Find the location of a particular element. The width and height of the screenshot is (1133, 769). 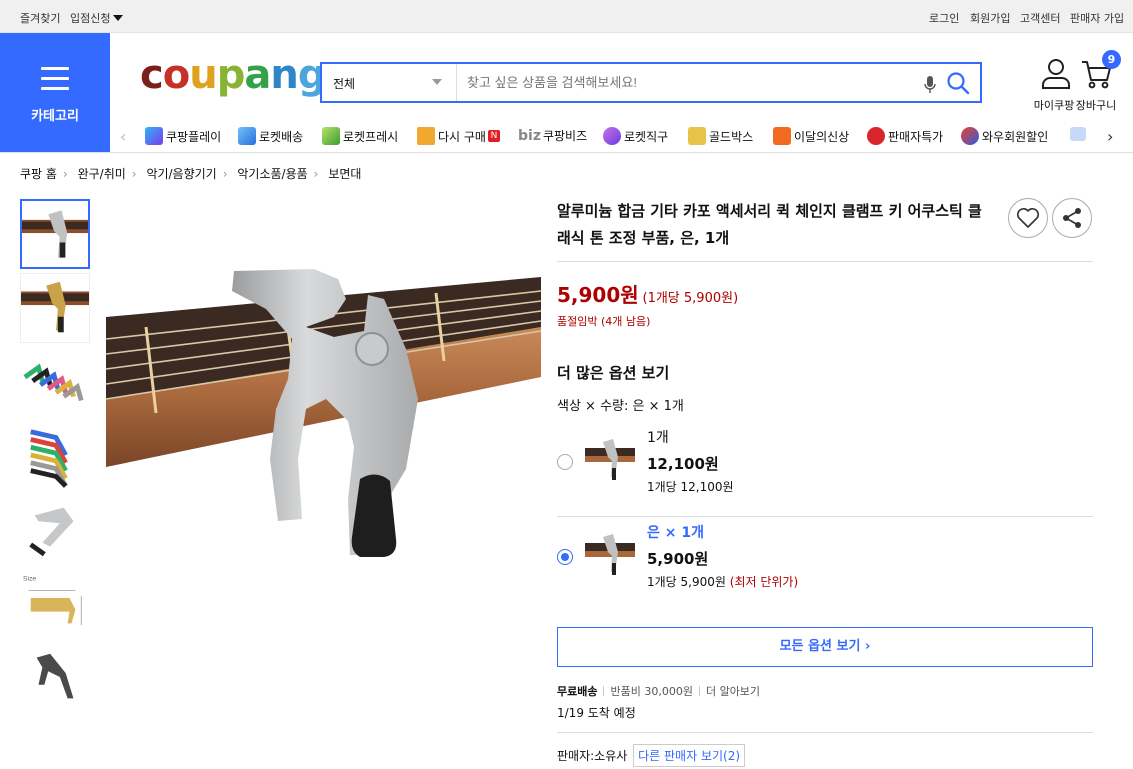

option-price: 12,100원 is located at coordinates (683, 464).